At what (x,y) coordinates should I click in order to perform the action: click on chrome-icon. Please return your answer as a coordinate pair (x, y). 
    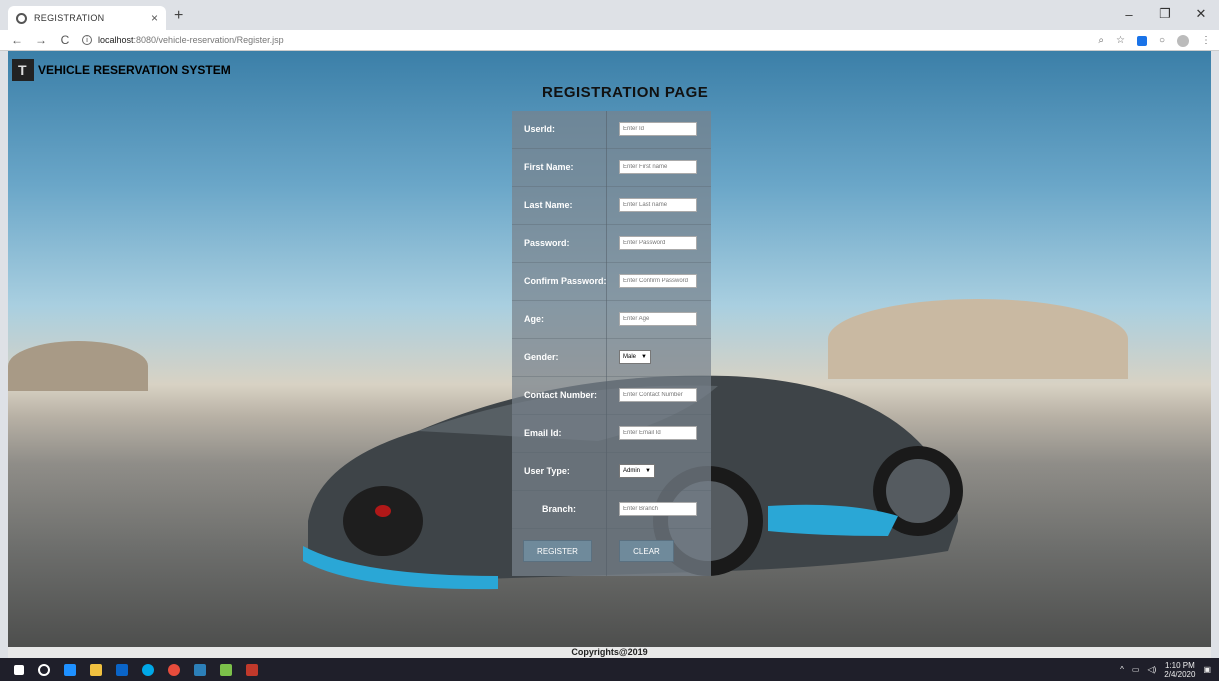
    Looking at the image, I should click on (174, 669).